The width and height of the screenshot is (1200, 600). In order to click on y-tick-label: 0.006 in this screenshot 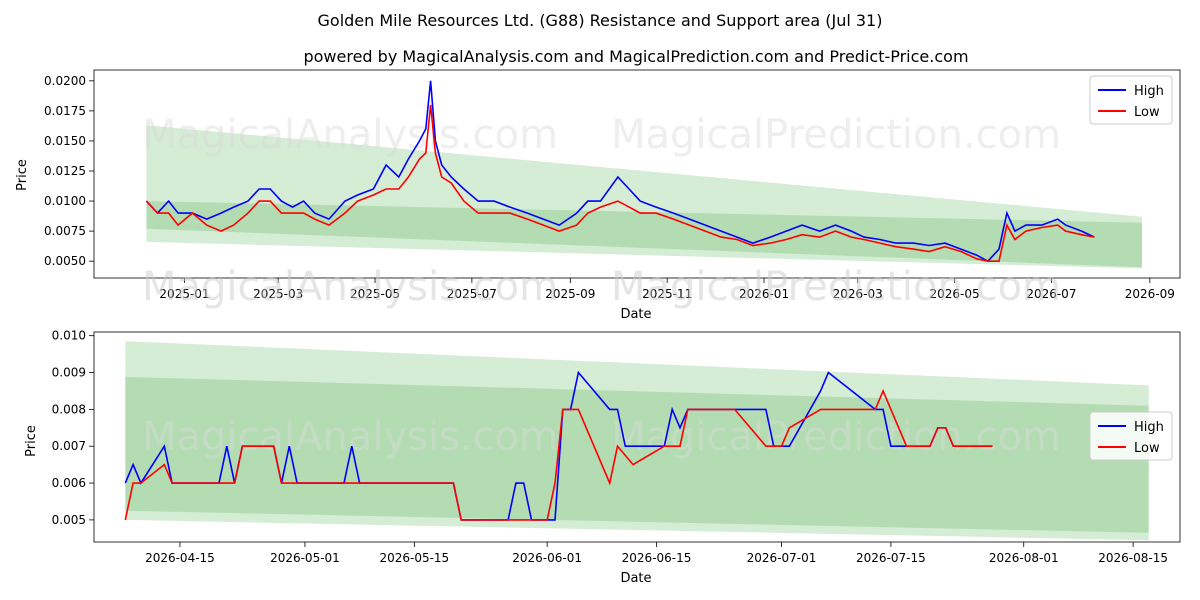, I will do `click(69, 483)`.